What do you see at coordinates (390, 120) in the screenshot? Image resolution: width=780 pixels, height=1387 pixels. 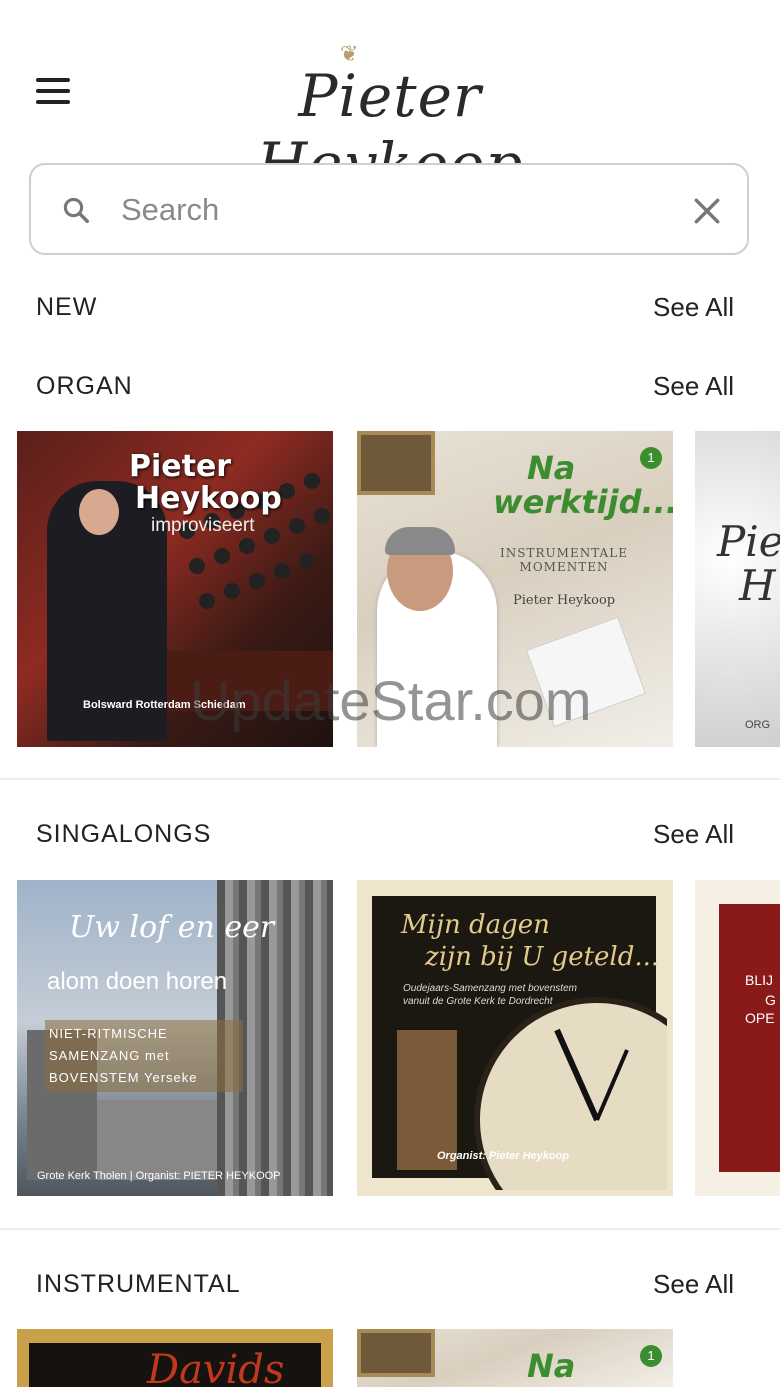 I see `logo: ❦ Pieter Heykoop` at bounding box center [390, 120].